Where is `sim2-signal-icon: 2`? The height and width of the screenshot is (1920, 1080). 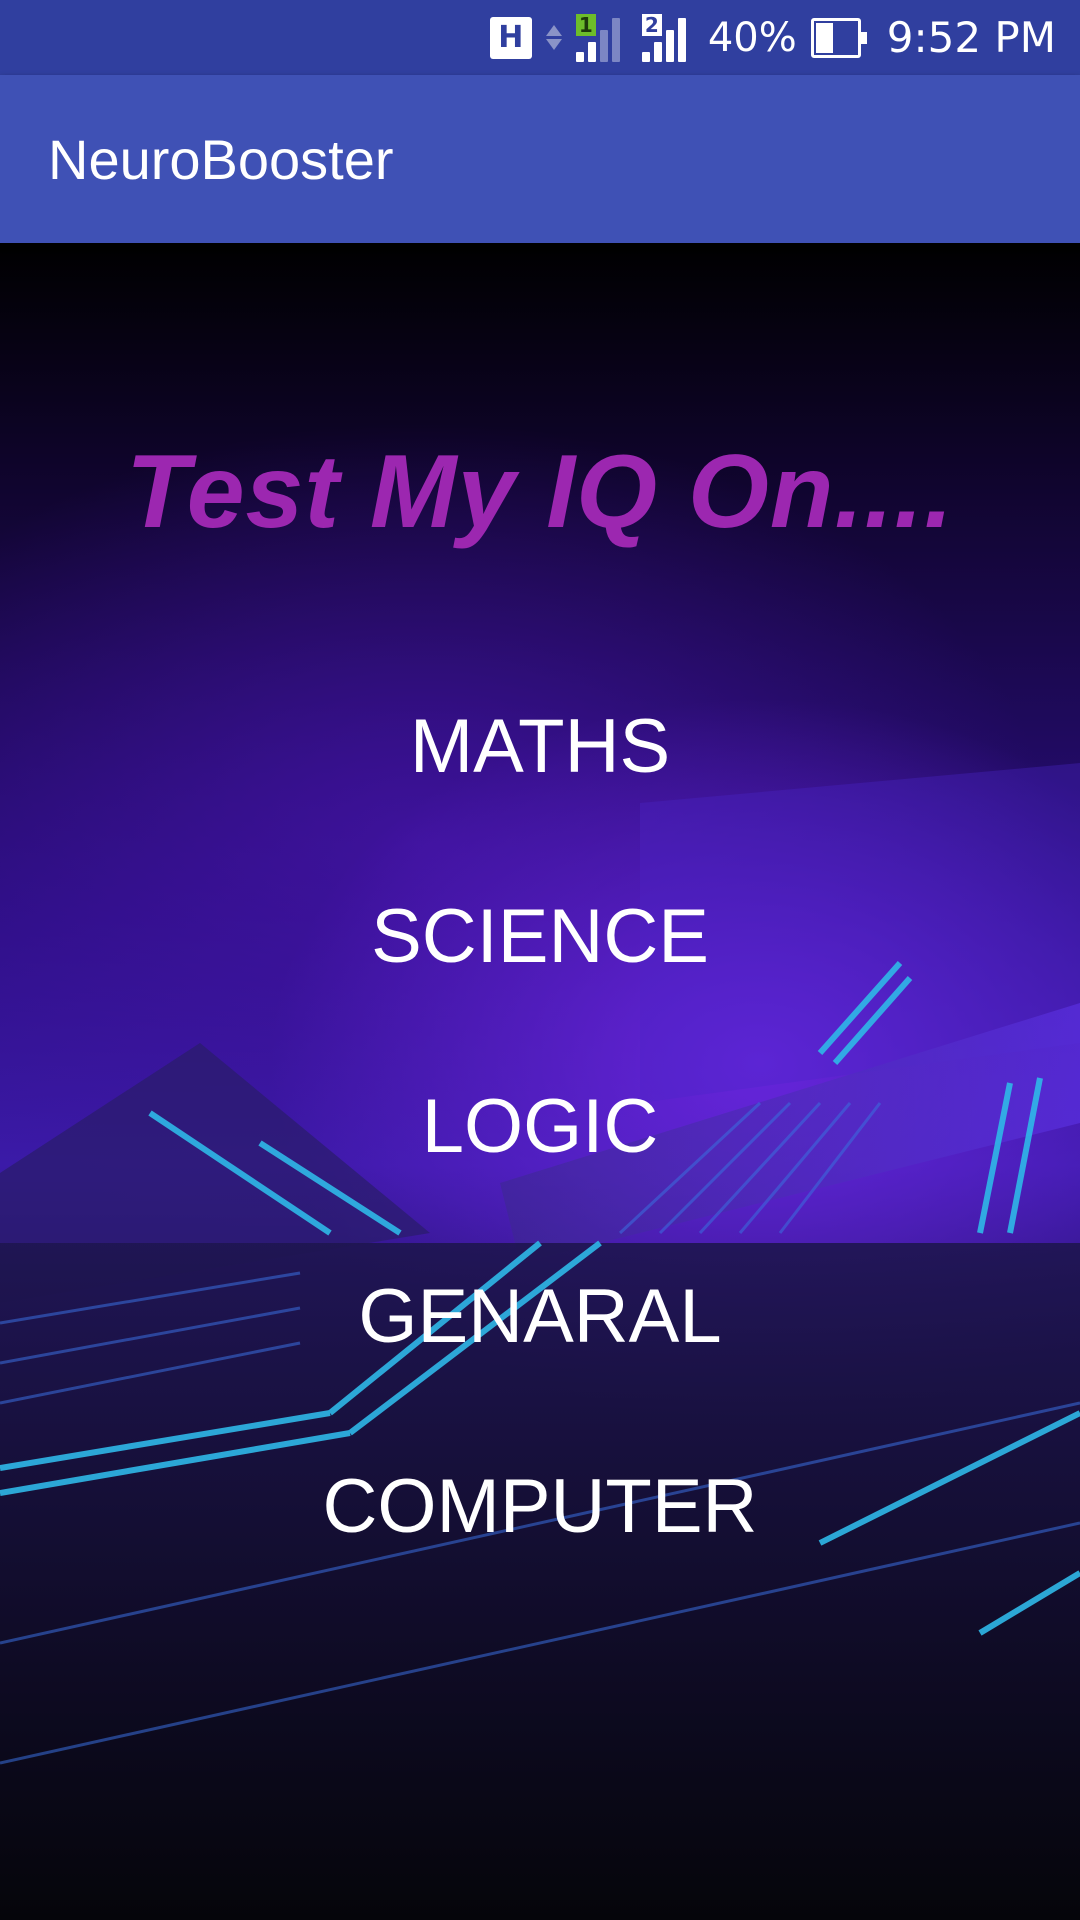 sim2-signal-icon: 2 is located at coordinates (667, 37).